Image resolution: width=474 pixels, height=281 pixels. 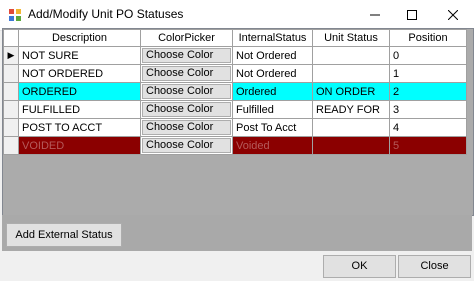 I want to click on close-icon, so click(x=453, y=15).